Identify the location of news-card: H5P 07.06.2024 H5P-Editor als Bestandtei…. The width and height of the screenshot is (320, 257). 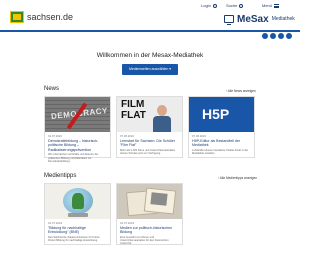
(221, 127).